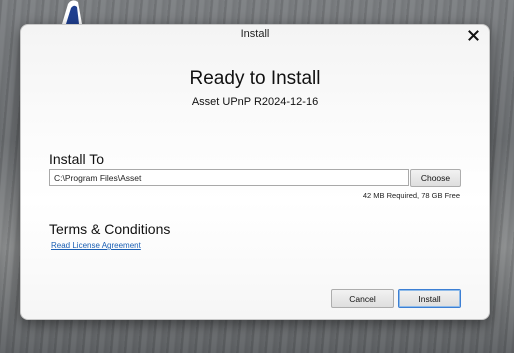  Describe the element at coordinates (255, 78) in the screenshot. I see `page-title: Ready to Install` at that location.